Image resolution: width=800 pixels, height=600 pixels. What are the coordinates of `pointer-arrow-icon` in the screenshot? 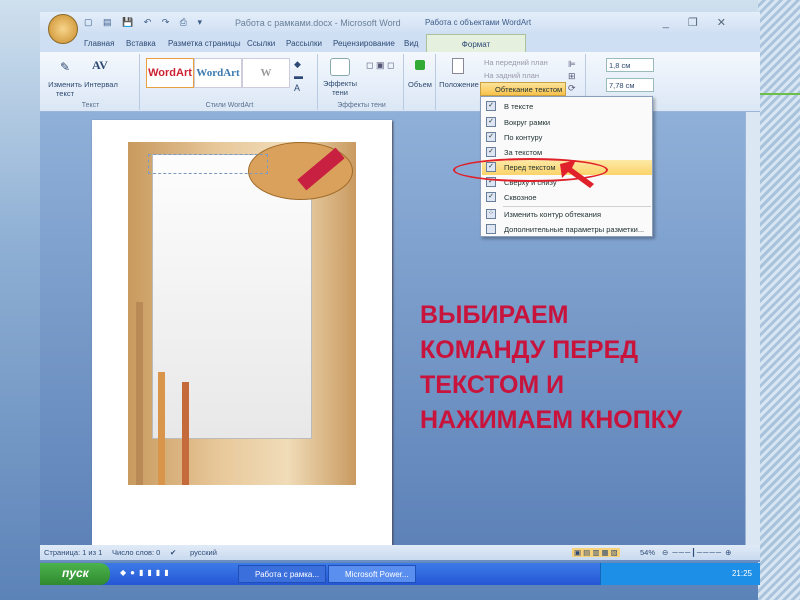 It's located at (577, 174).